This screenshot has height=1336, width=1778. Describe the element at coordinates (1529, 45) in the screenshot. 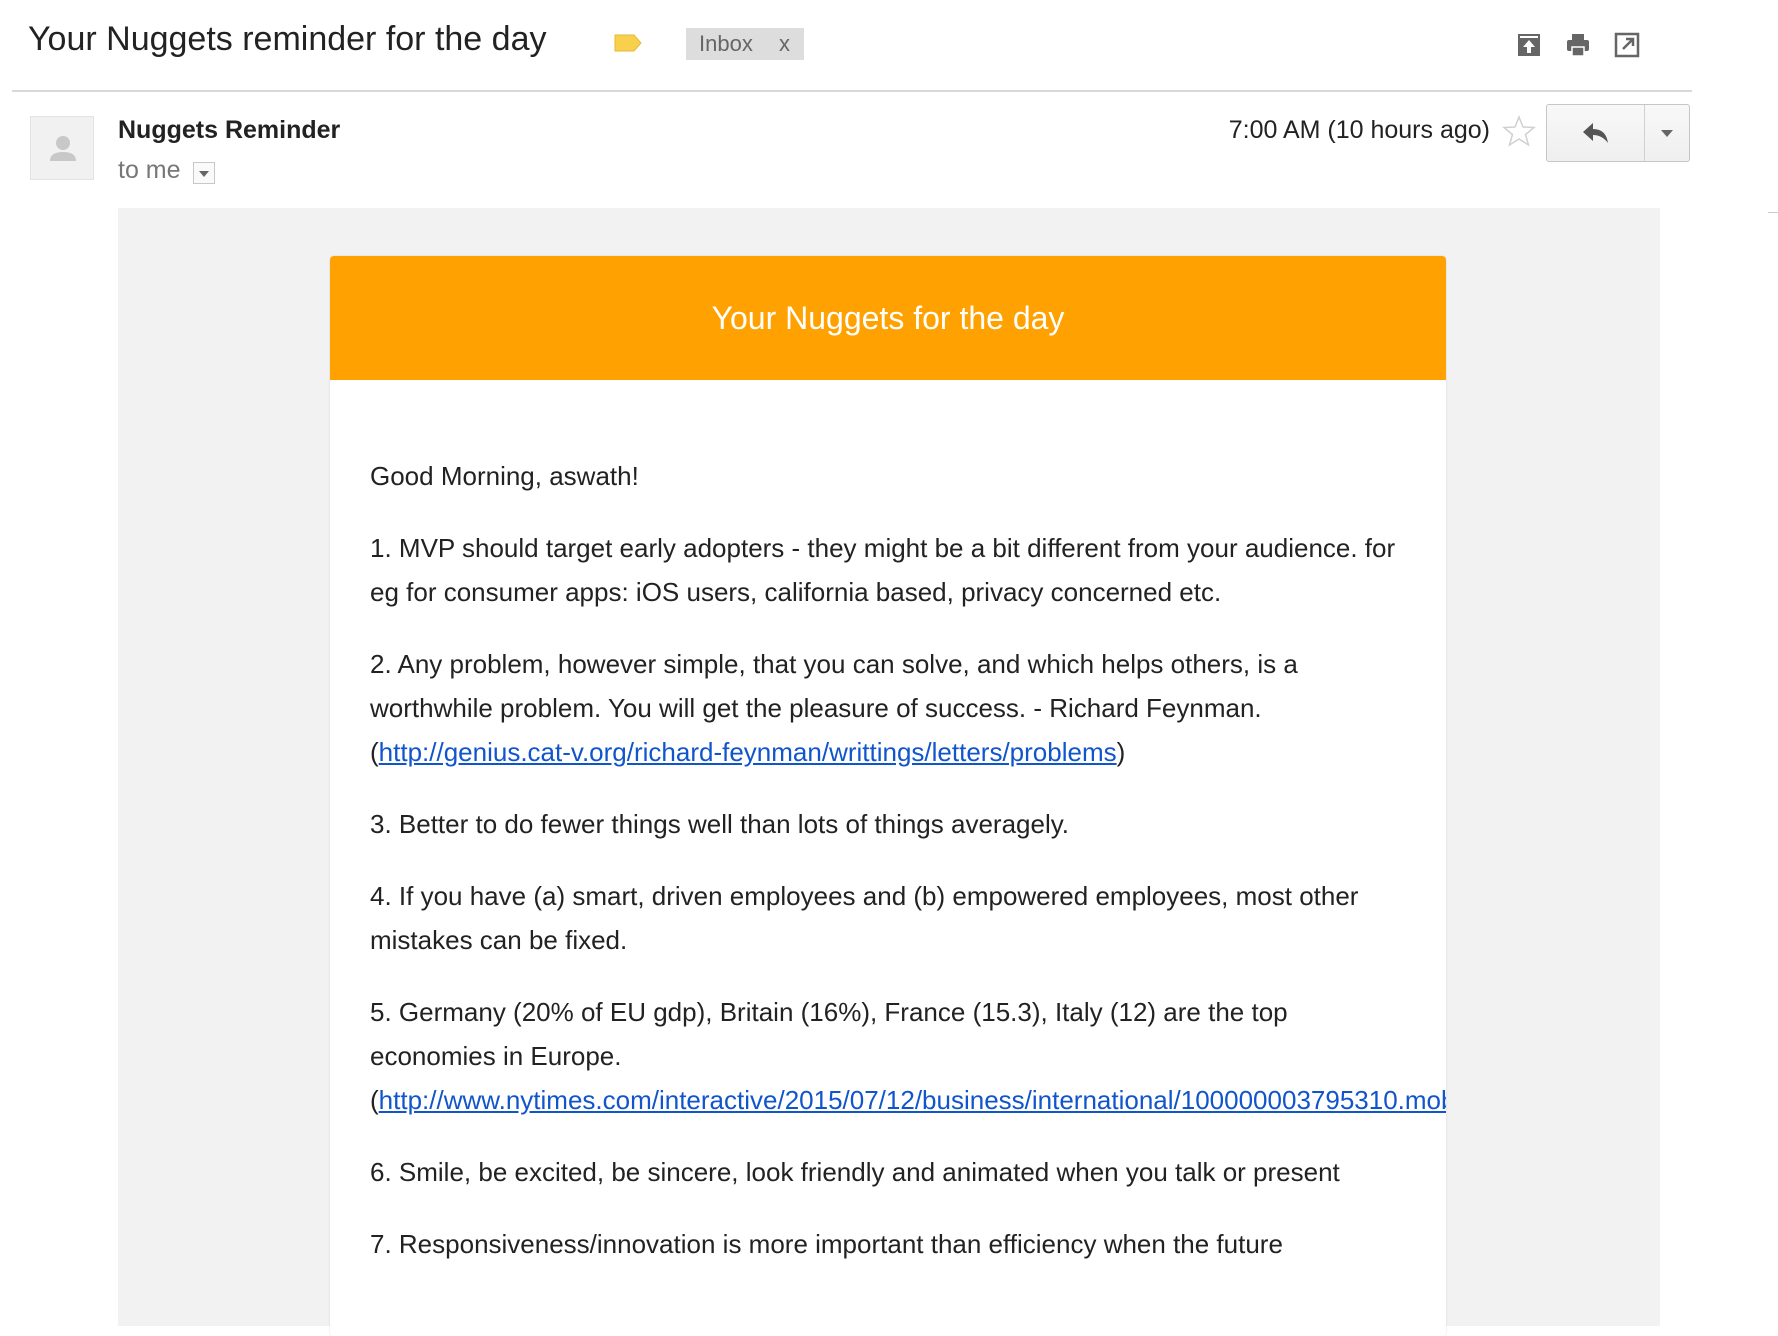

I see `archive-icon` at that location.